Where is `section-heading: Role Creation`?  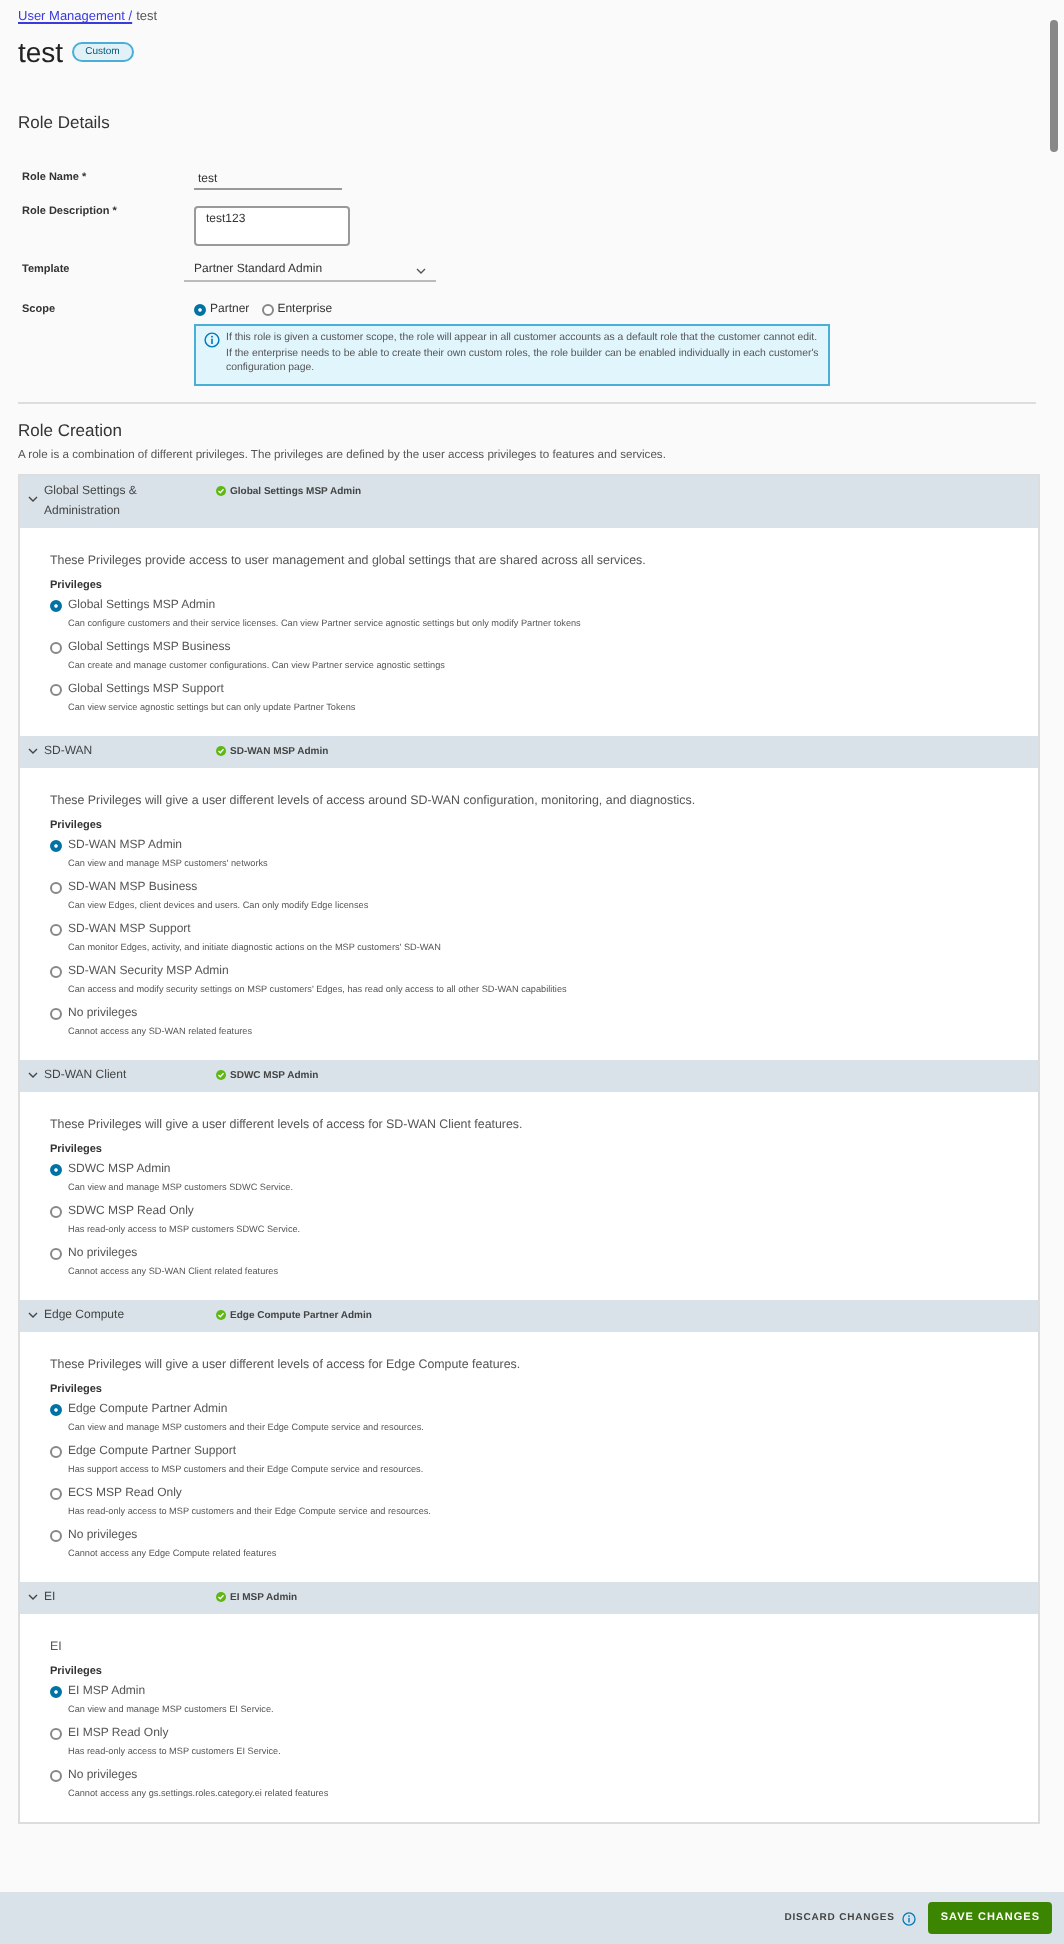 section-heading: Role Creation is located at coordinates (71, 429).